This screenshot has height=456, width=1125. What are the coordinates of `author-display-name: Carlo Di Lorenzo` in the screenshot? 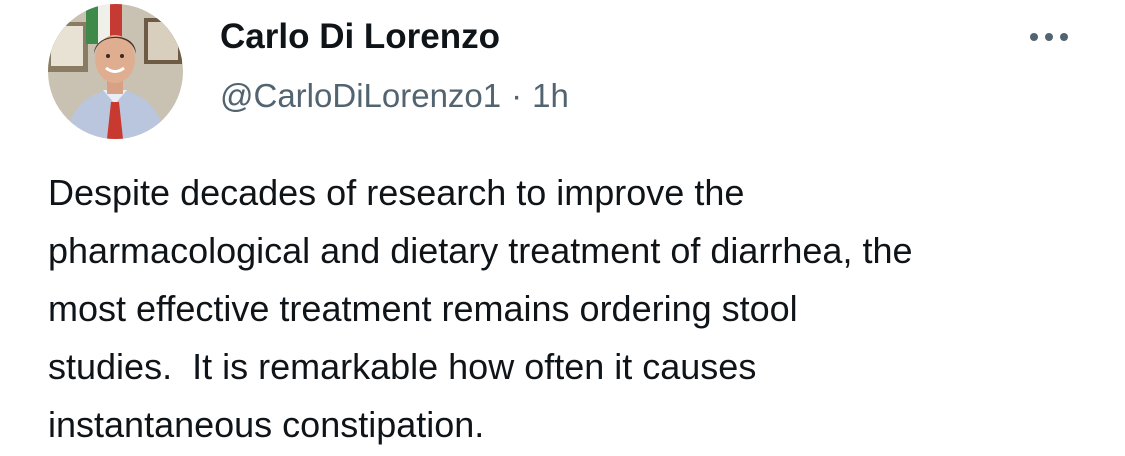 It's located at (360, 37).